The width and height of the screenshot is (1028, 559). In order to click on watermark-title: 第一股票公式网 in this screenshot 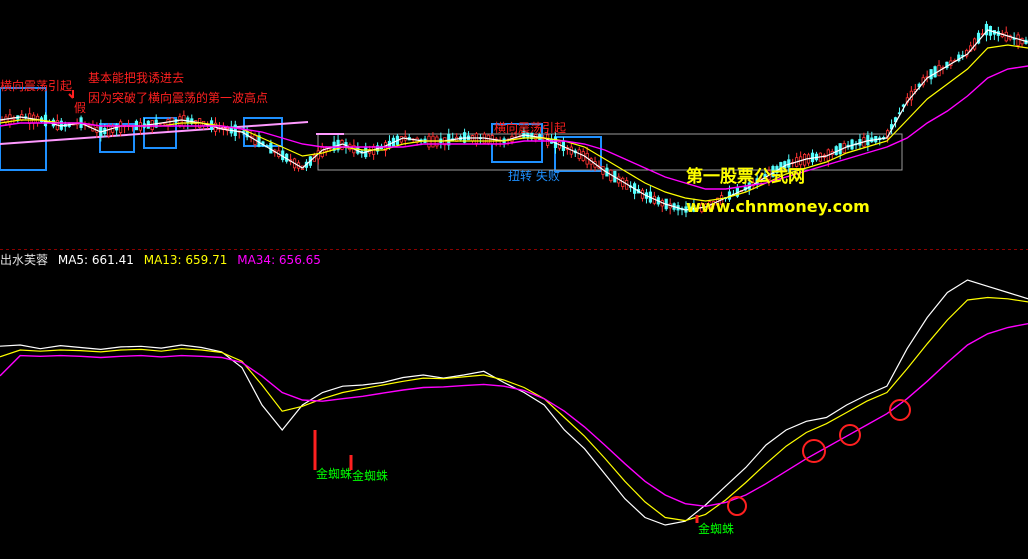, I will do `click(745, 177)`.